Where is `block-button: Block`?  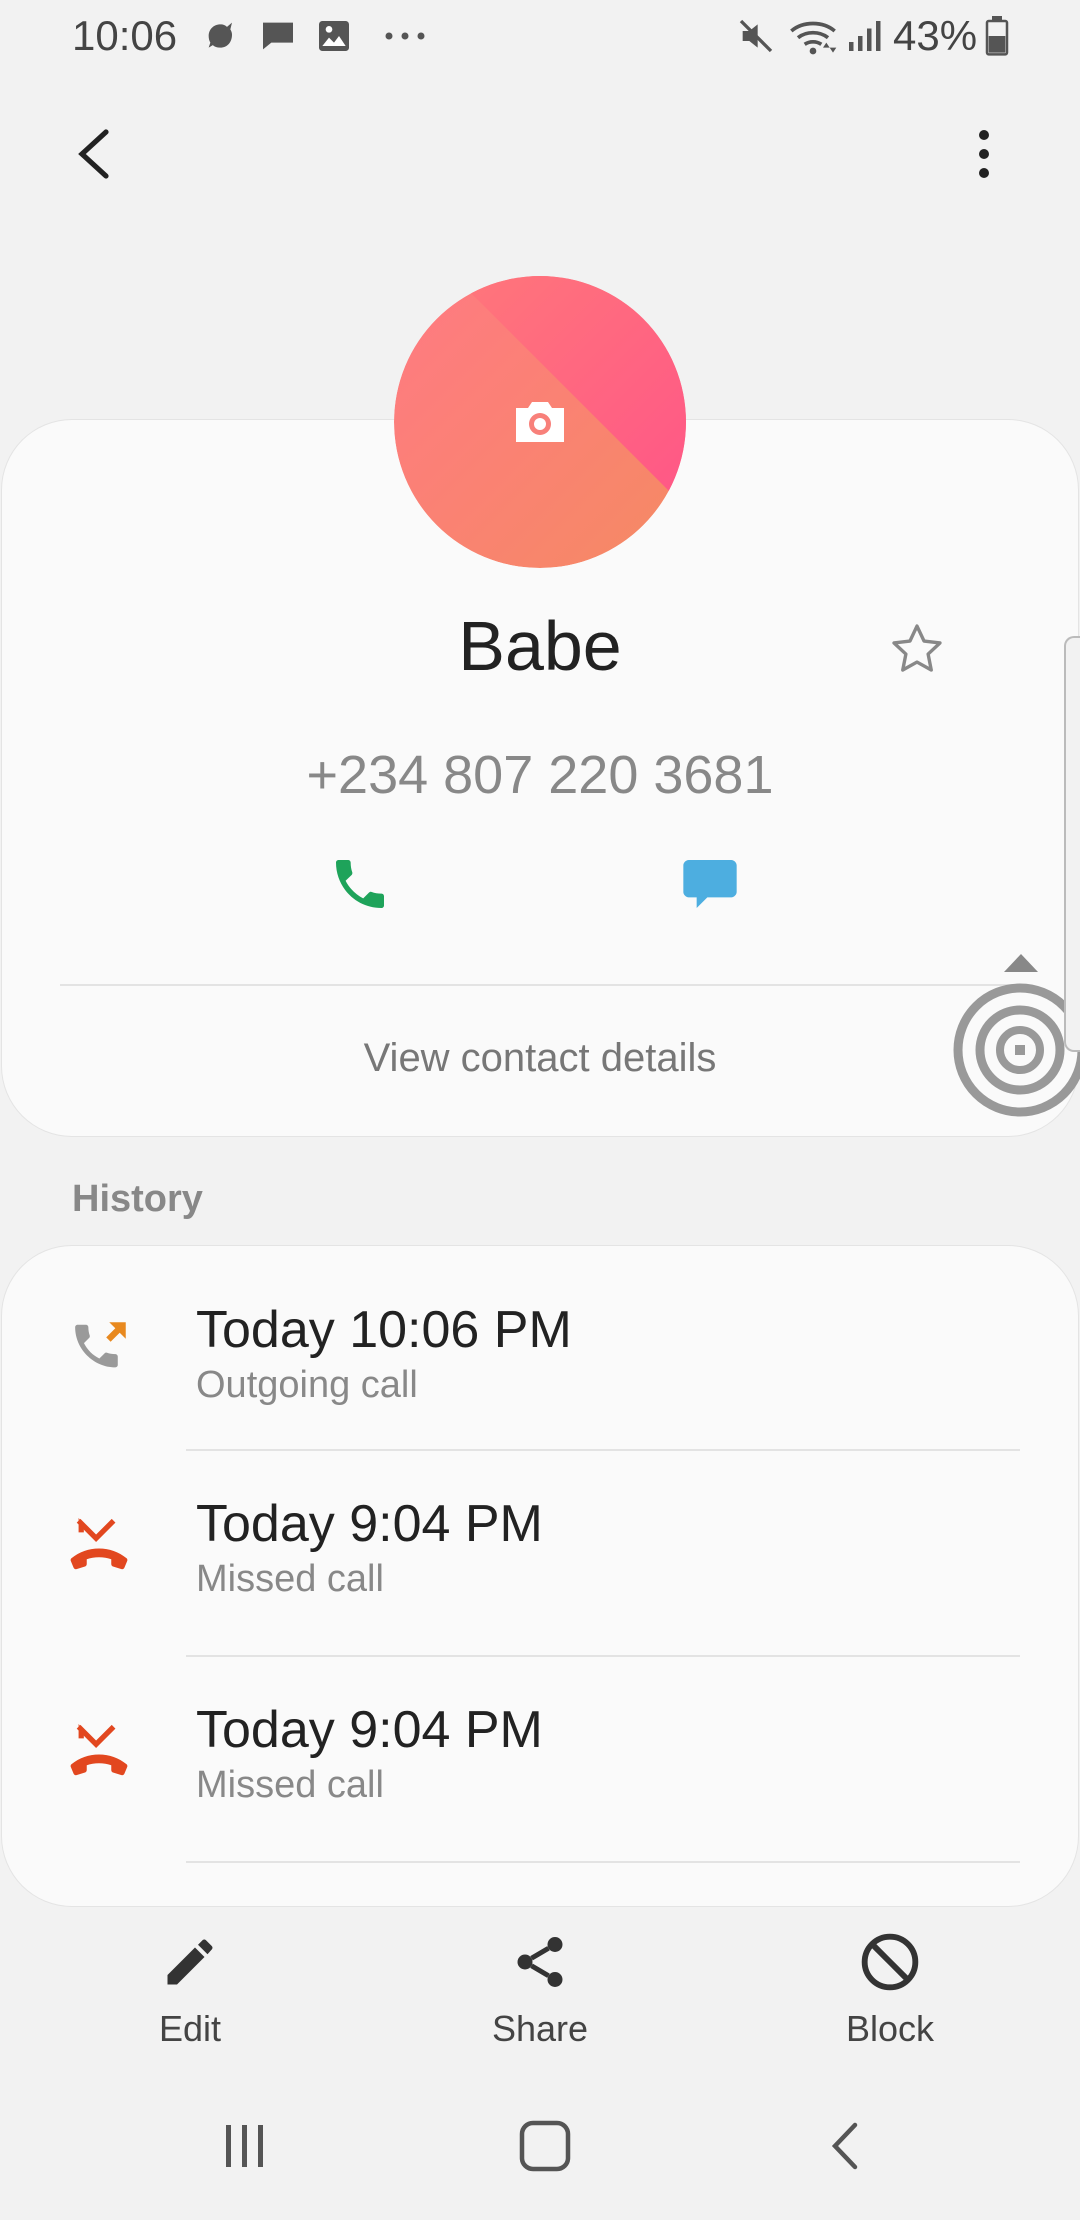
block-button: Block is located at coordinates (890, 1990).